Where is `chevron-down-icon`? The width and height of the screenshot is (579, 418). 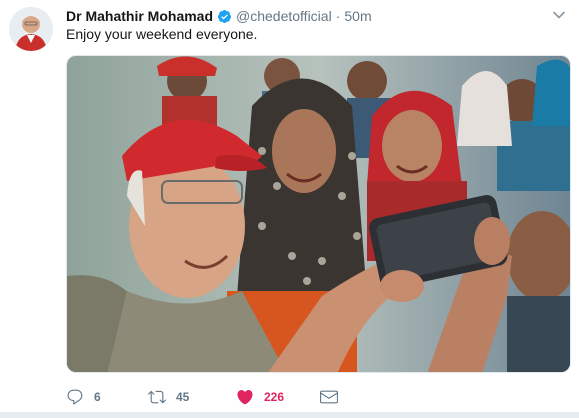
chevron-down-icon is located at coordinates (559, 15).